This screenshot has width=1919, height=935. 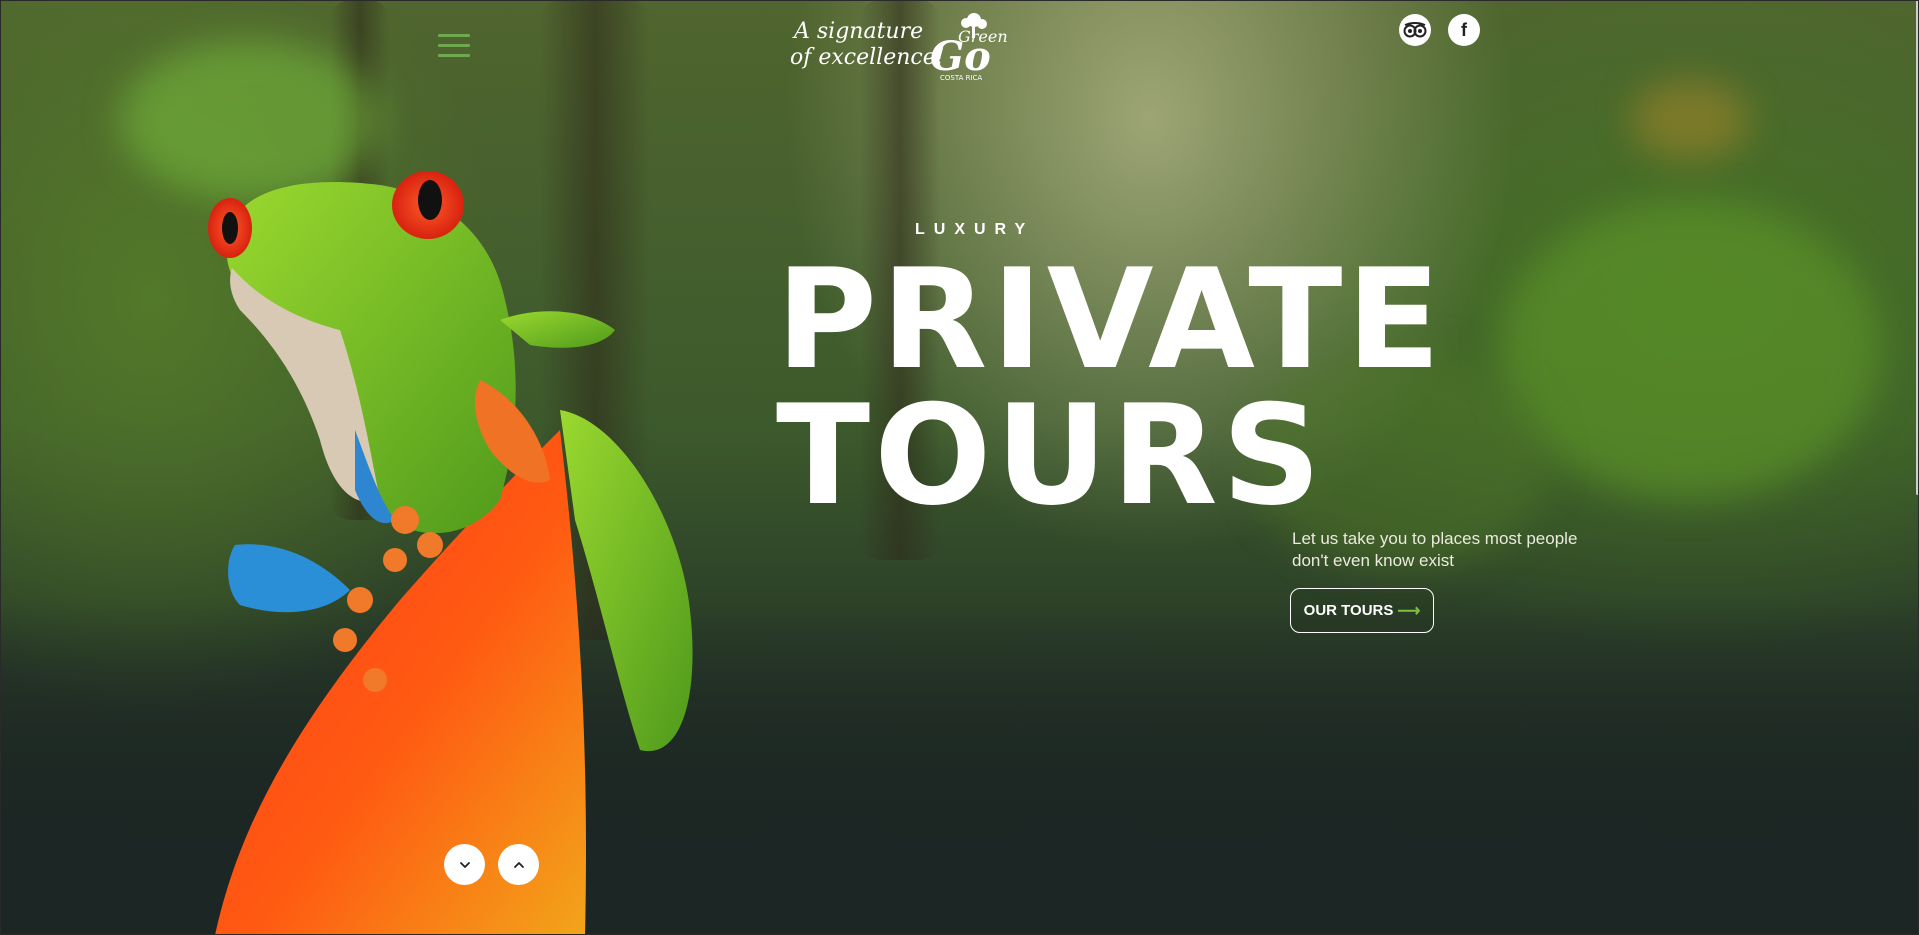 I want to click on tripadvisor-button, so click(x=1415, y=30).